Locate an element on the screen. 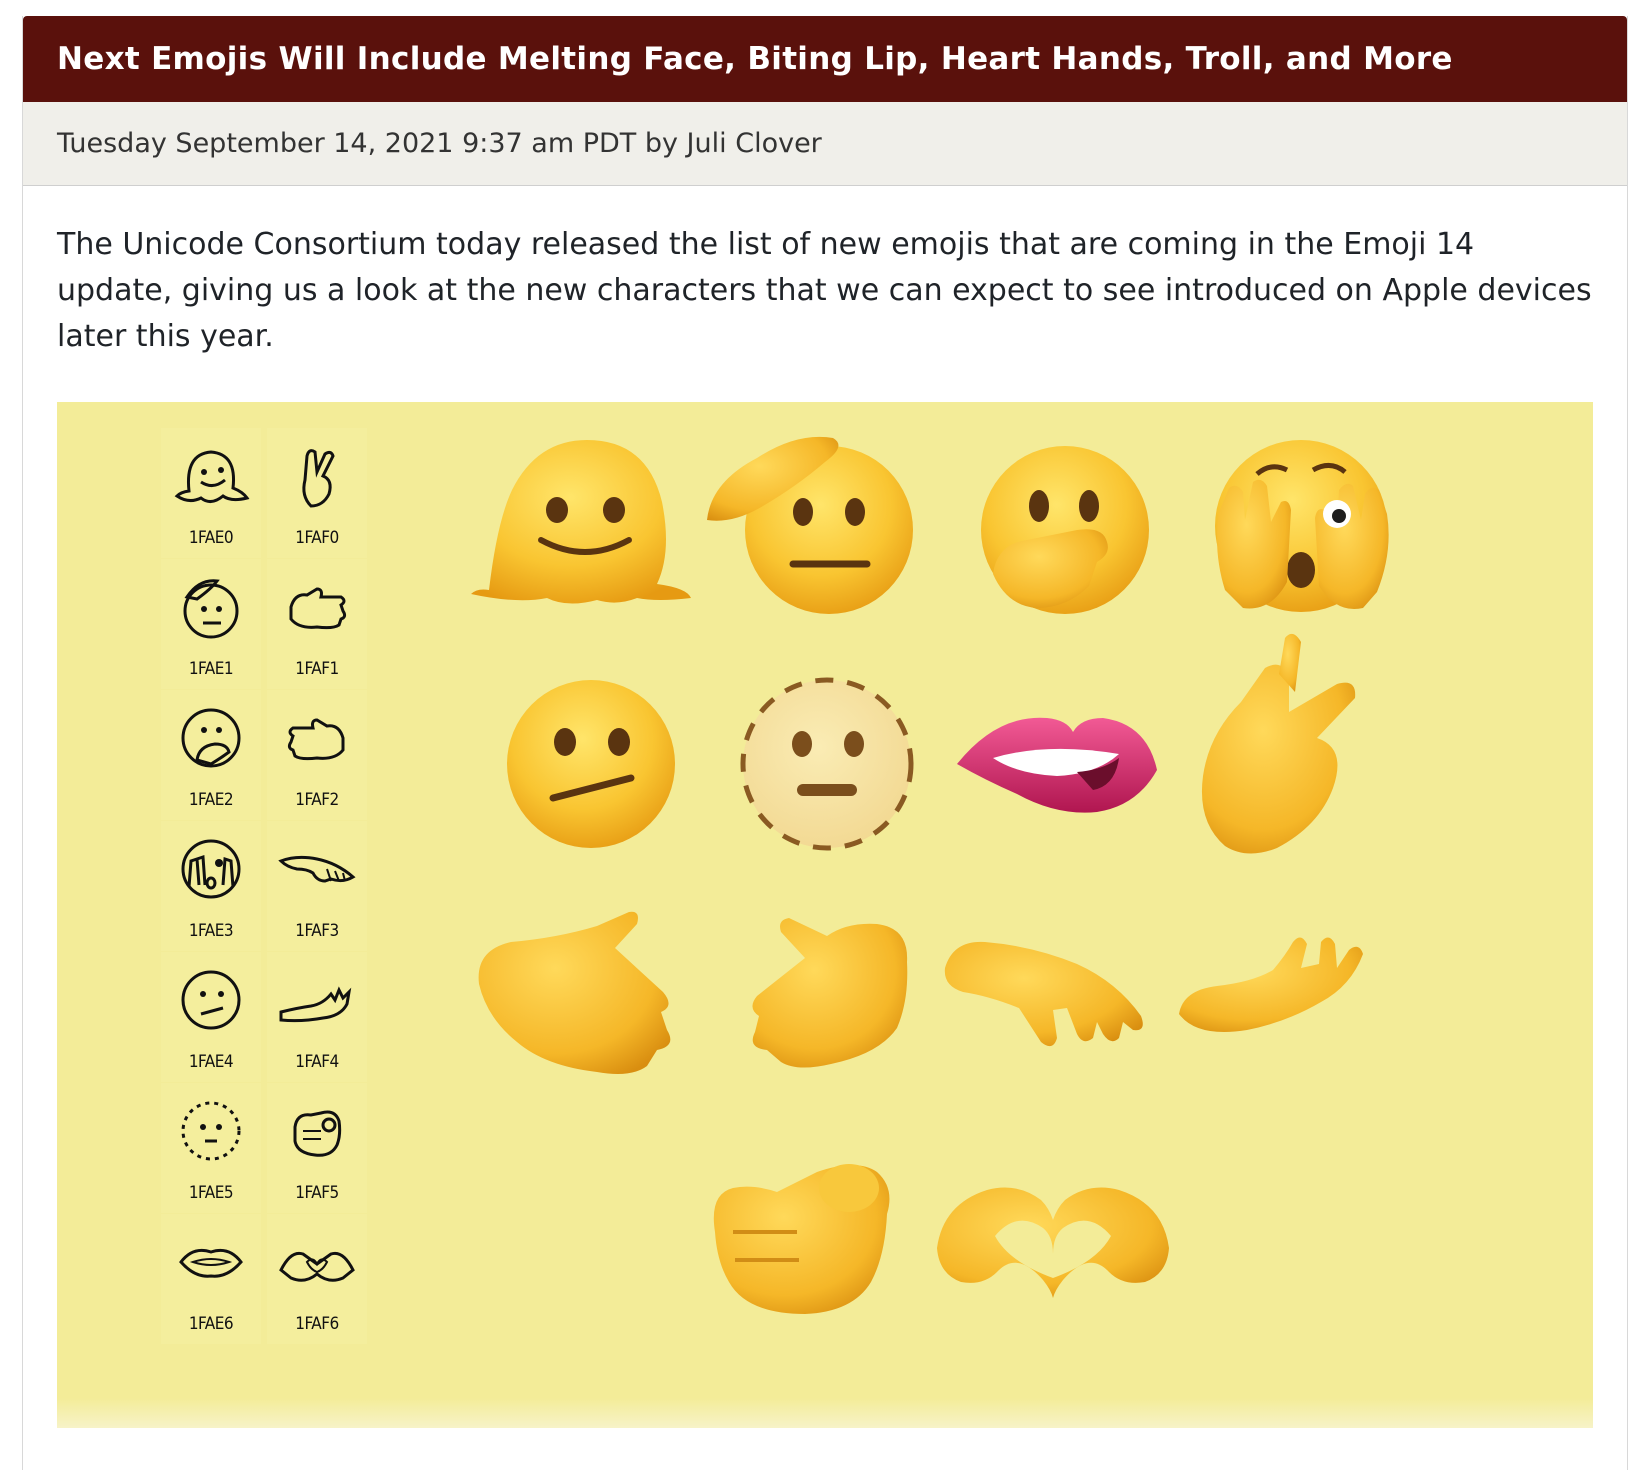 The image size is (1650, 1470). face-peeking-eye-icon is located at coordinates (1302, 526).